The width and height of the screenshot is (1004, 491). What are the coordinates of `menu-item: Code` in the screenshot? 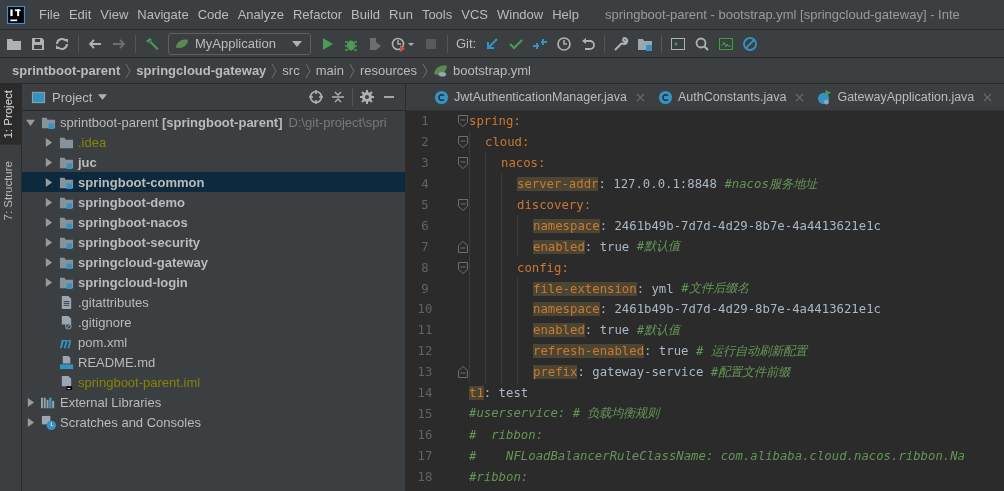 It's located at (212, 14).